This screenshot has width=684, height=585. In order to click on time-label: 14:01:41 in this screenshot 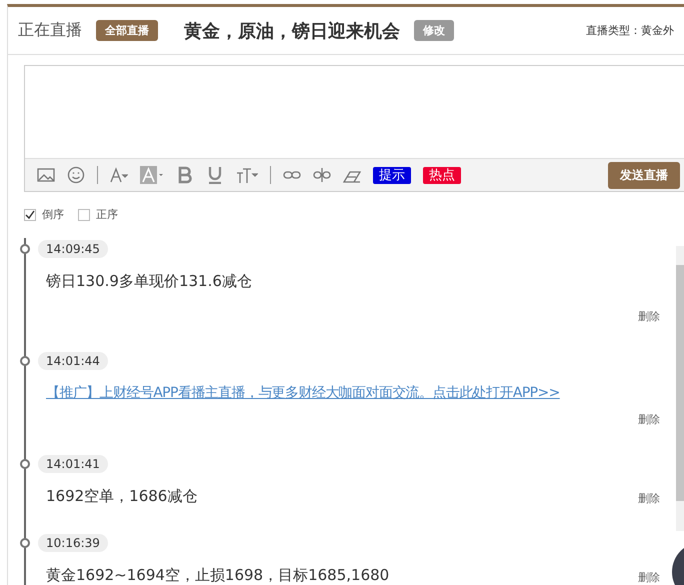, I will do `click(73, 464)`.